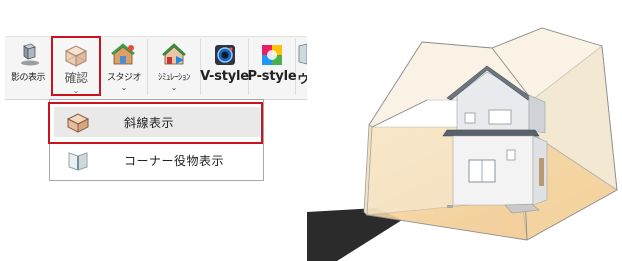 The width and height of the screenshot is (622, 261). I want to click on v-style-label: V-style, so click(224, 76).